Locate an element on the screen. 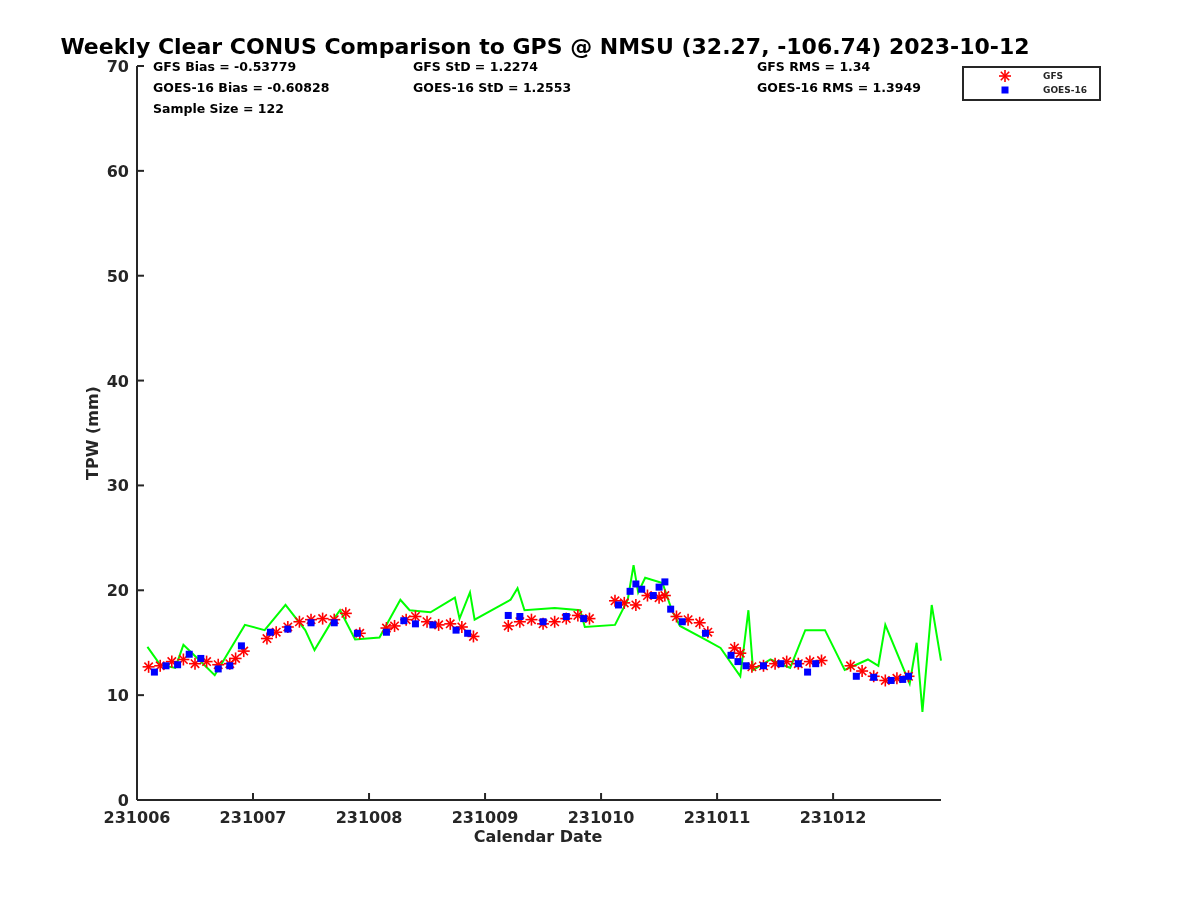 The image size is (1200, 900). y-tick-label: 60 is located at coordinates (117, 171).